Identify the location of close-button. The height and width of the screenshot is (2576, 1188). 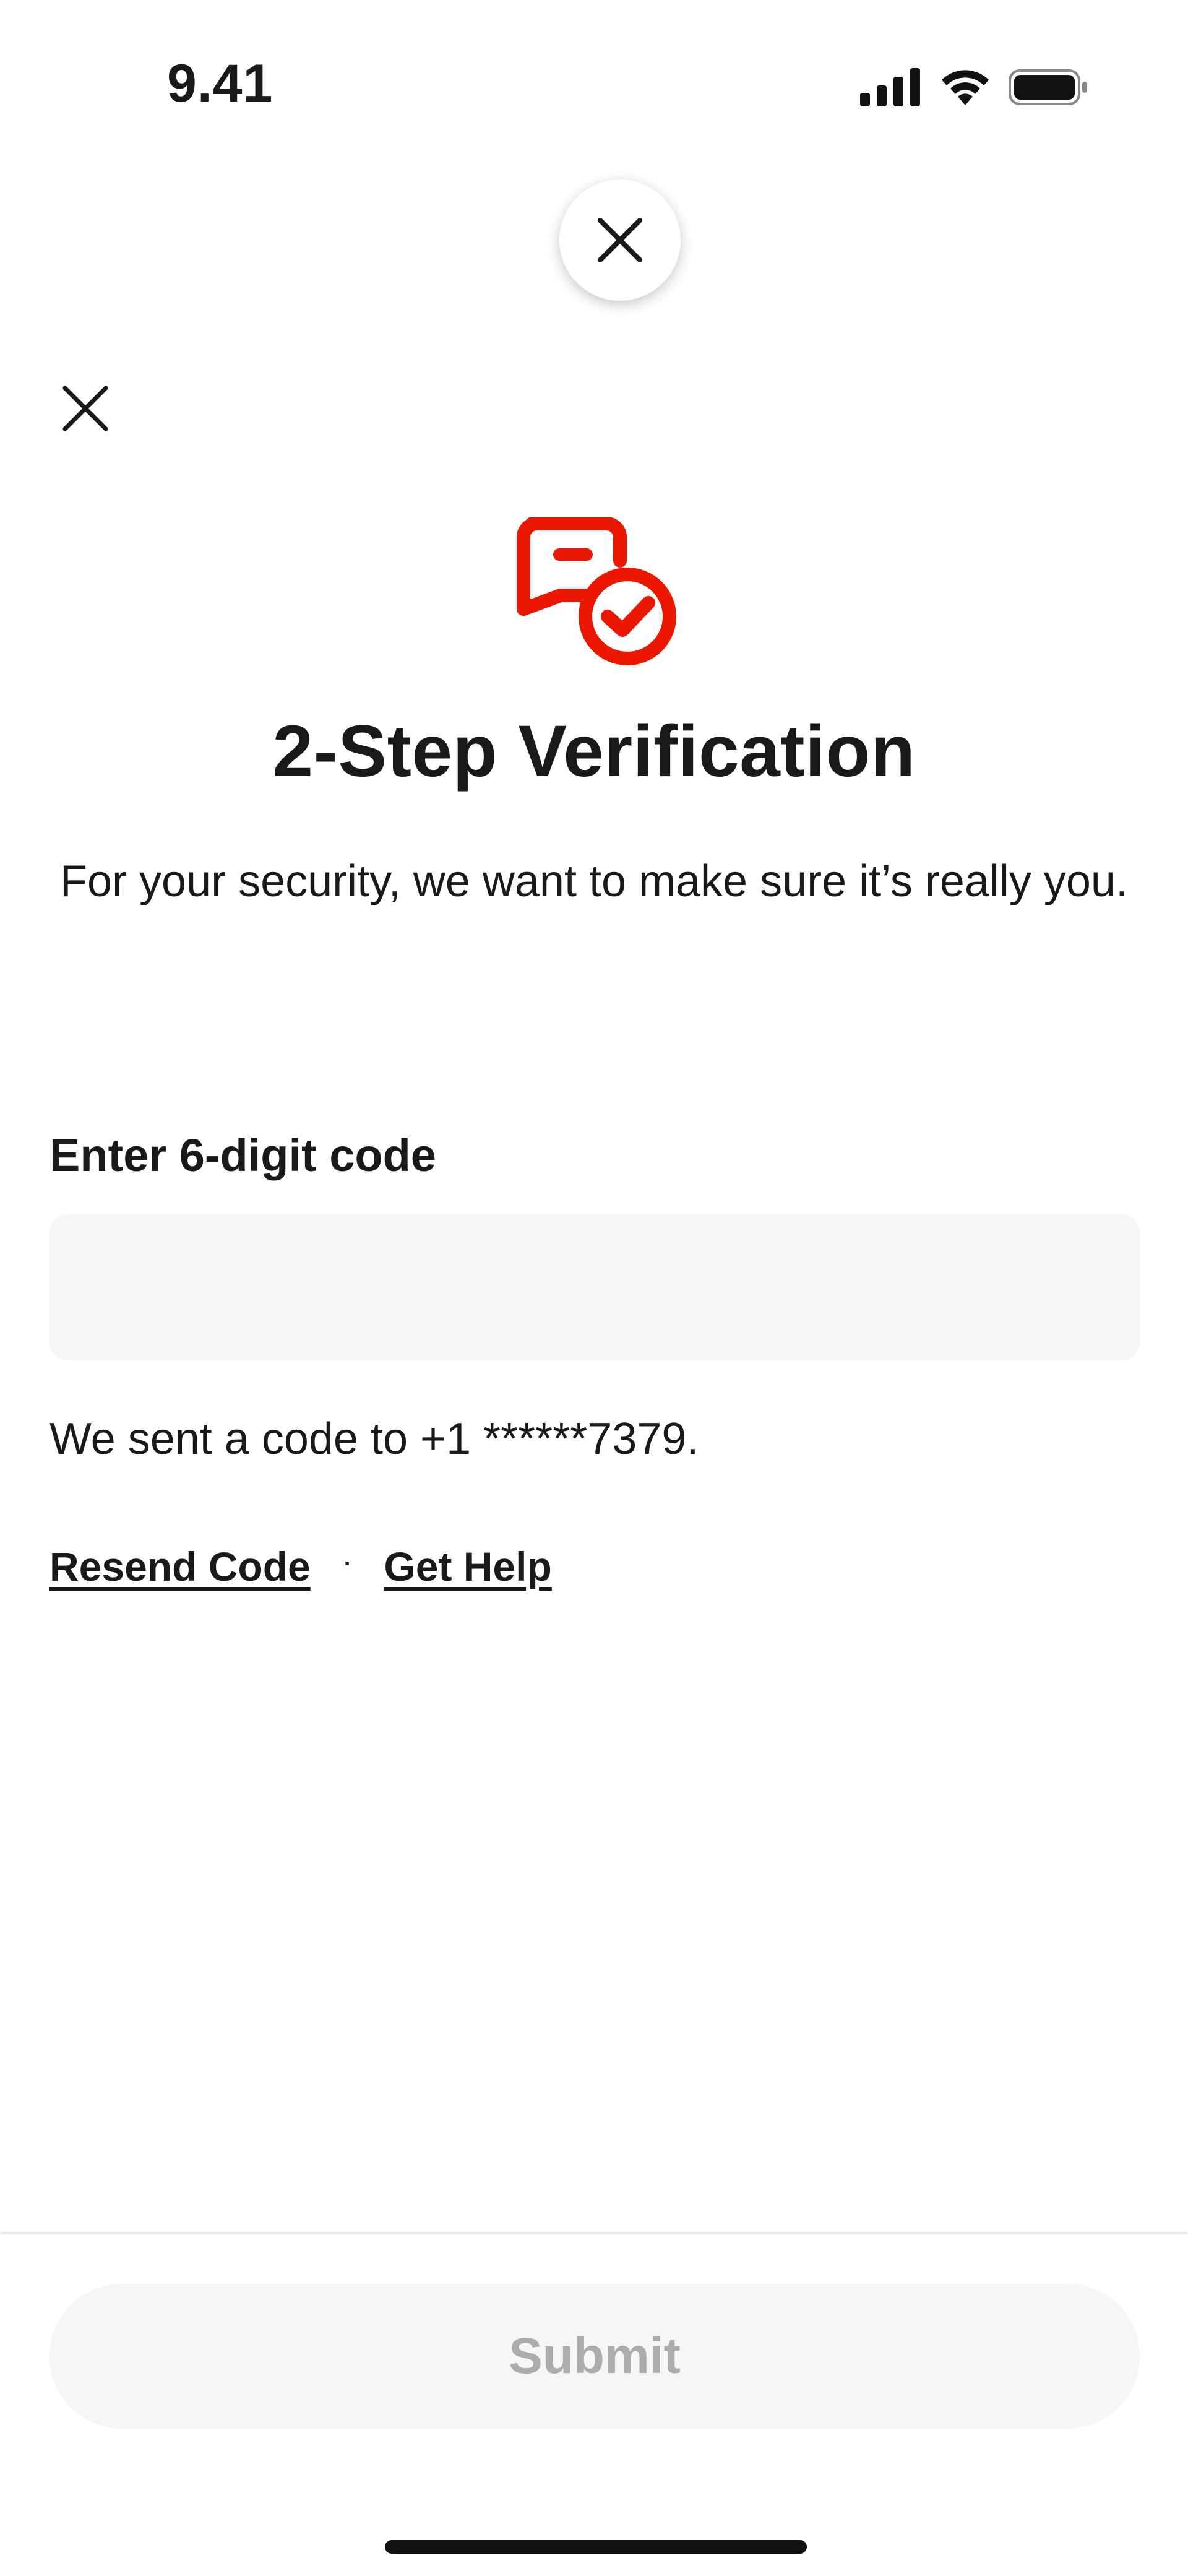
(85, 408).